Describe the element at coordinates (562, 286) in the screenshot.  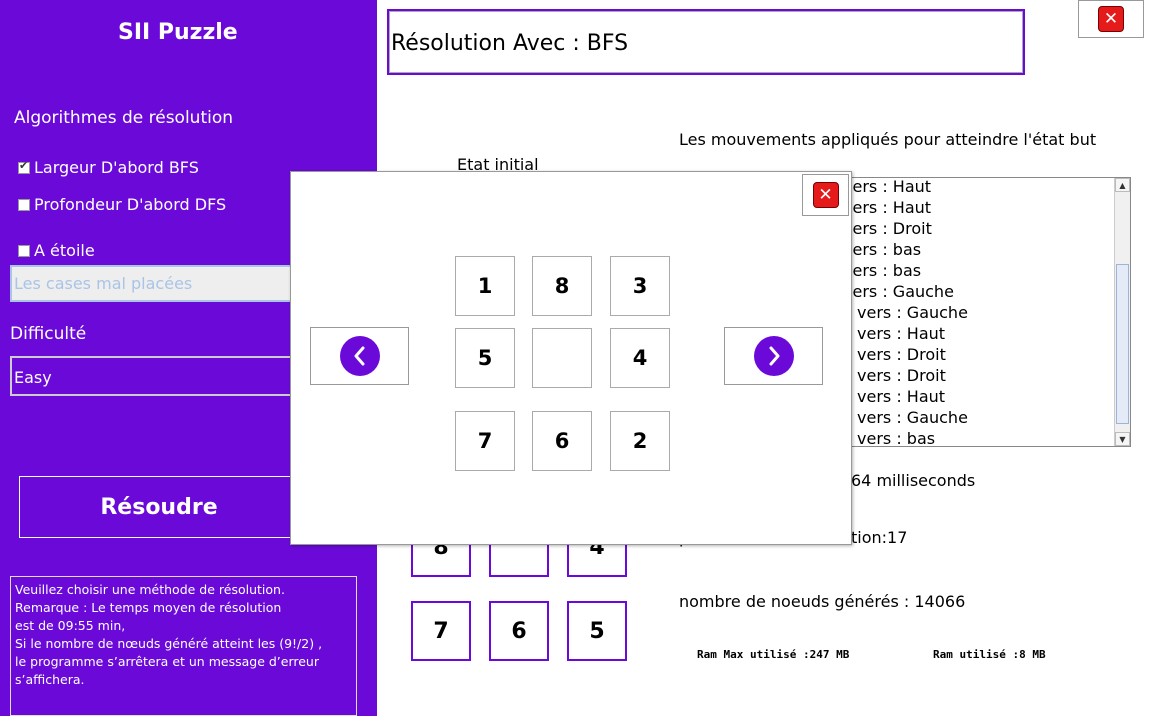
I see `puzzle-tile: 8` at that location.